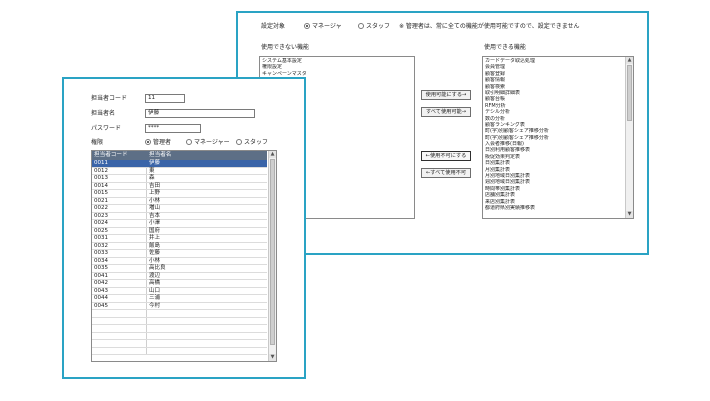 This screenshot has height=401, width=710. What do you see at coordinates (179, 276) in the screenshot?
I see `table-row: 0041 渡辺` at bounding box center [179, 276].